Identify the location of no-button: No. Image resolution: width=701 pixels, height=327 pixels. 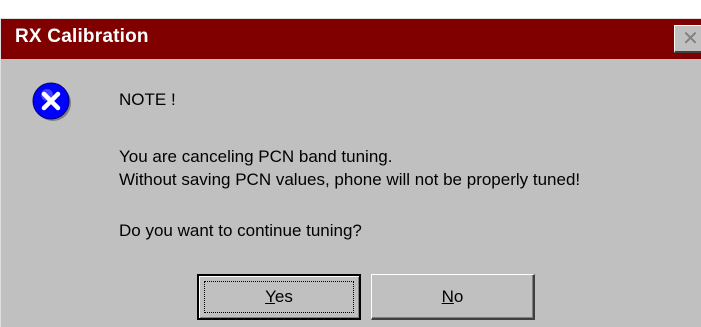
(453, 297).